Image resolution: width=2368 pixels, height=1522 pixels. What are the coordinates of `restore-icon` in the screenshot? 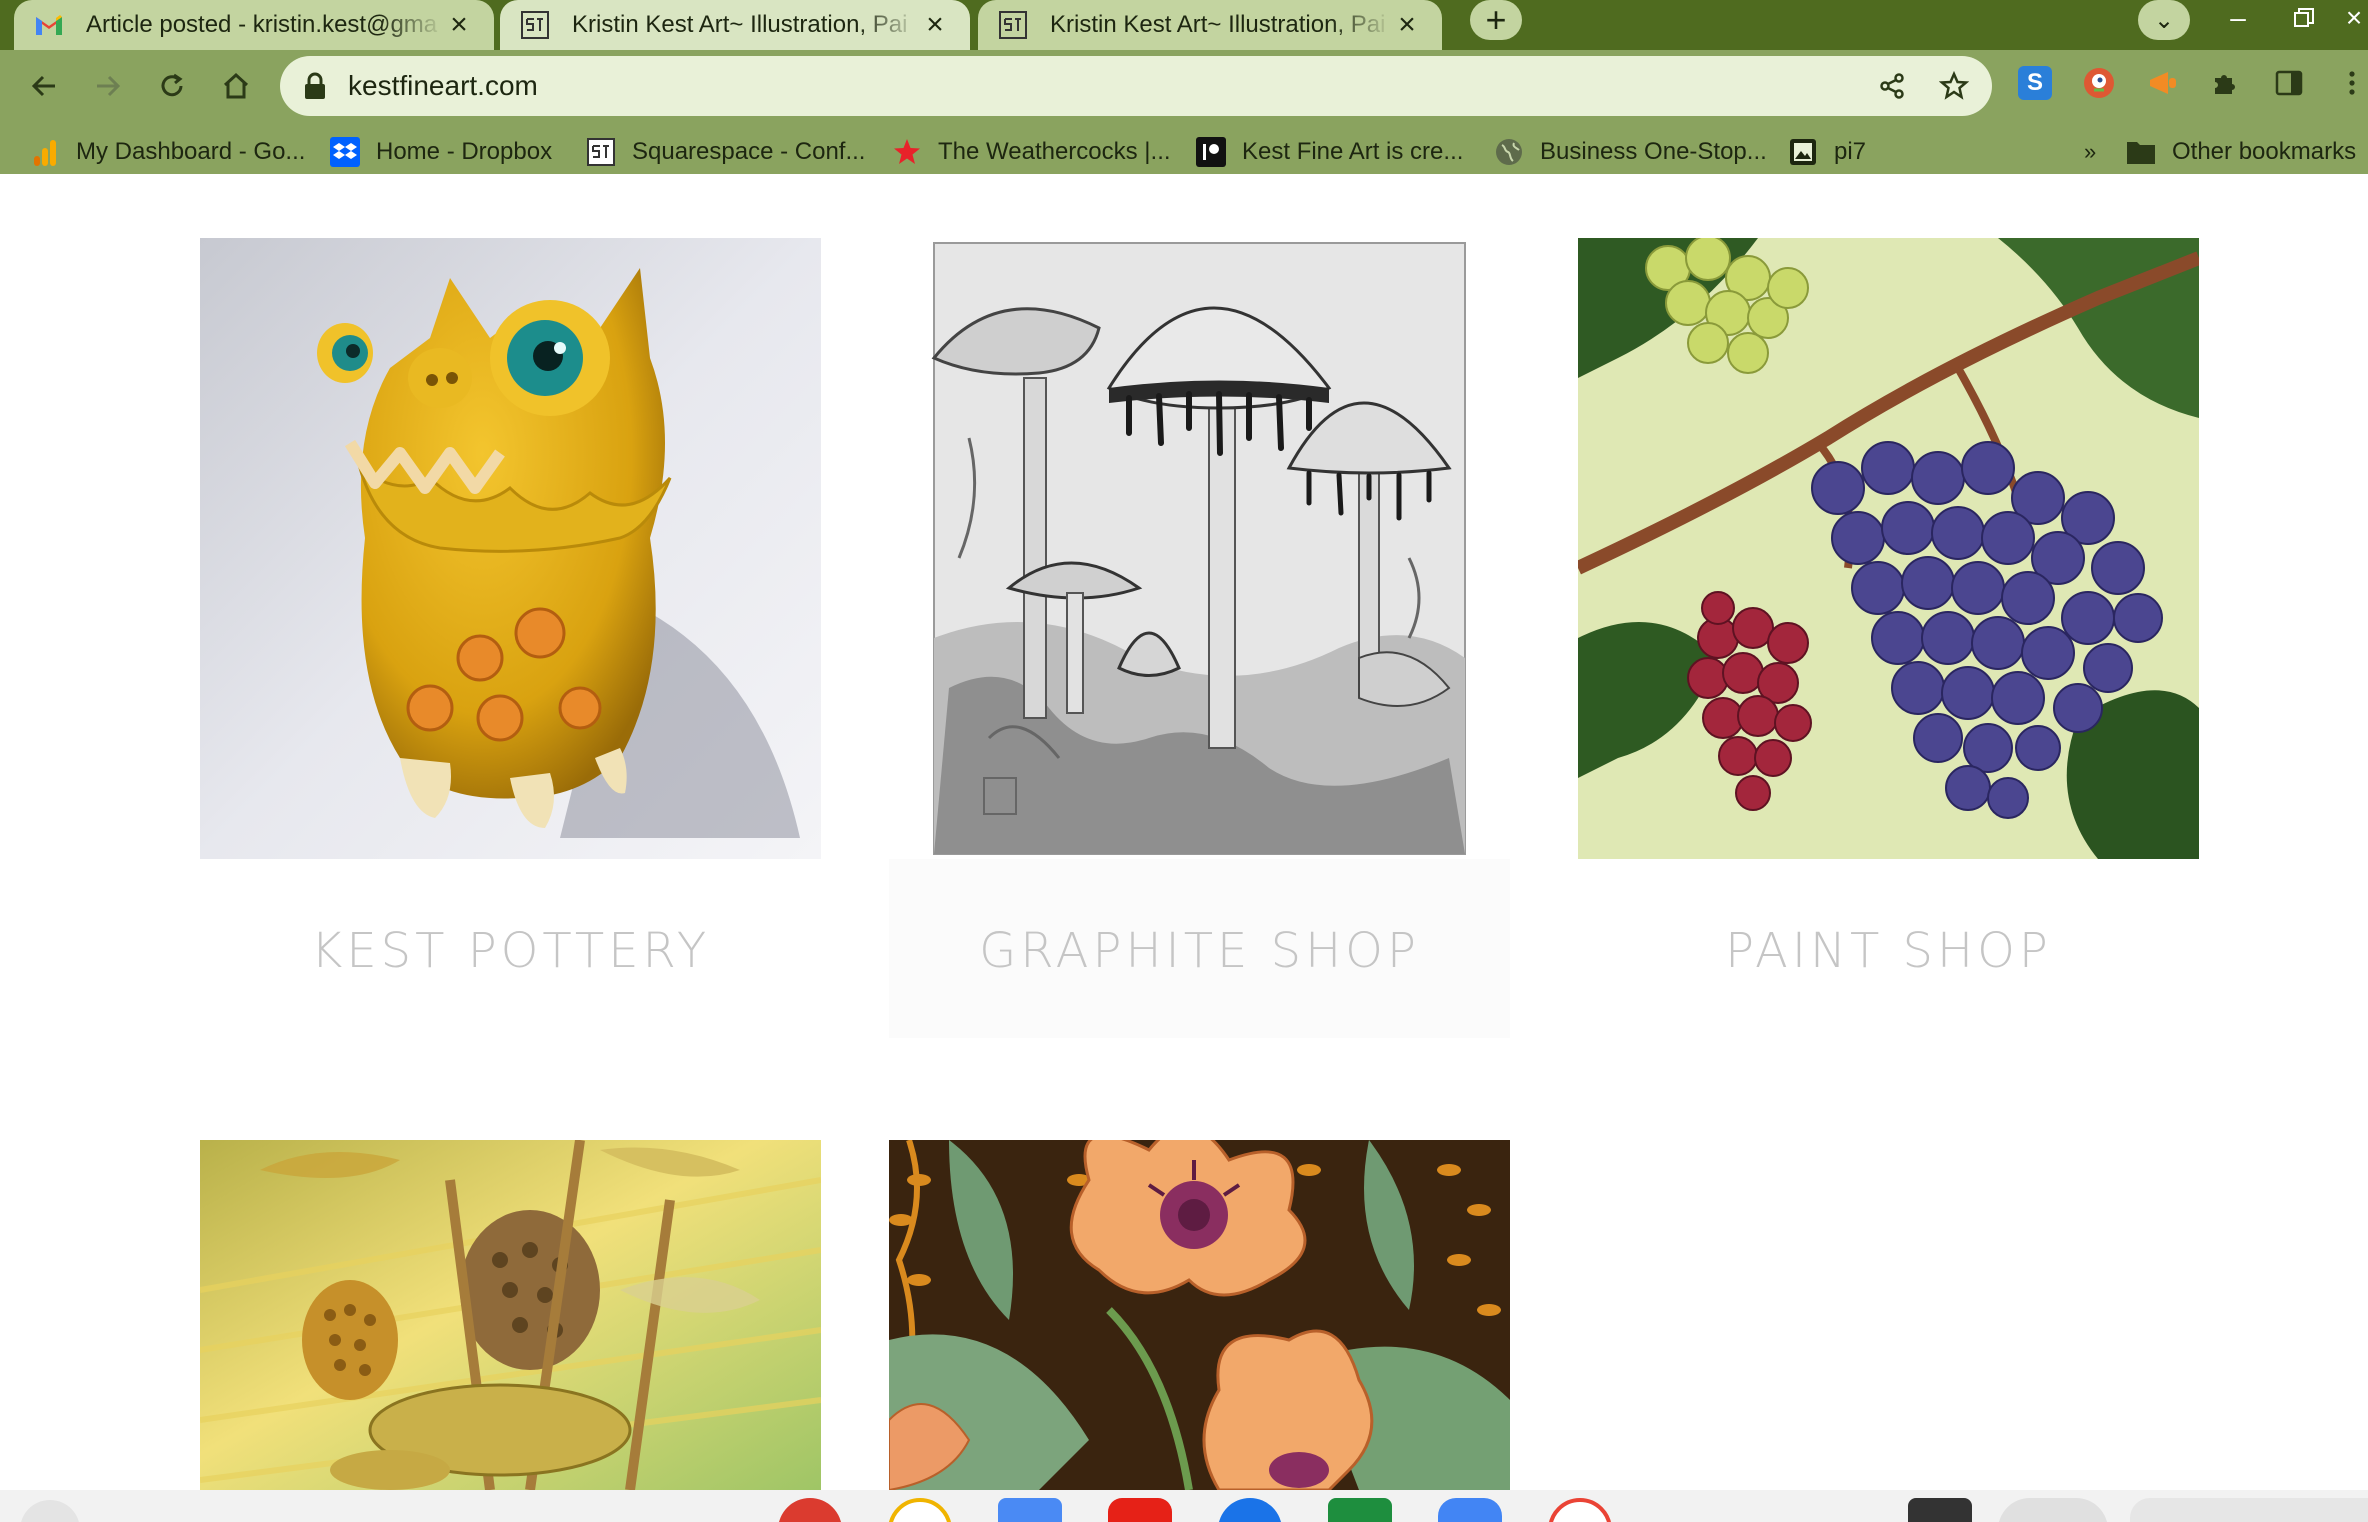 It's located at (2304, 17).